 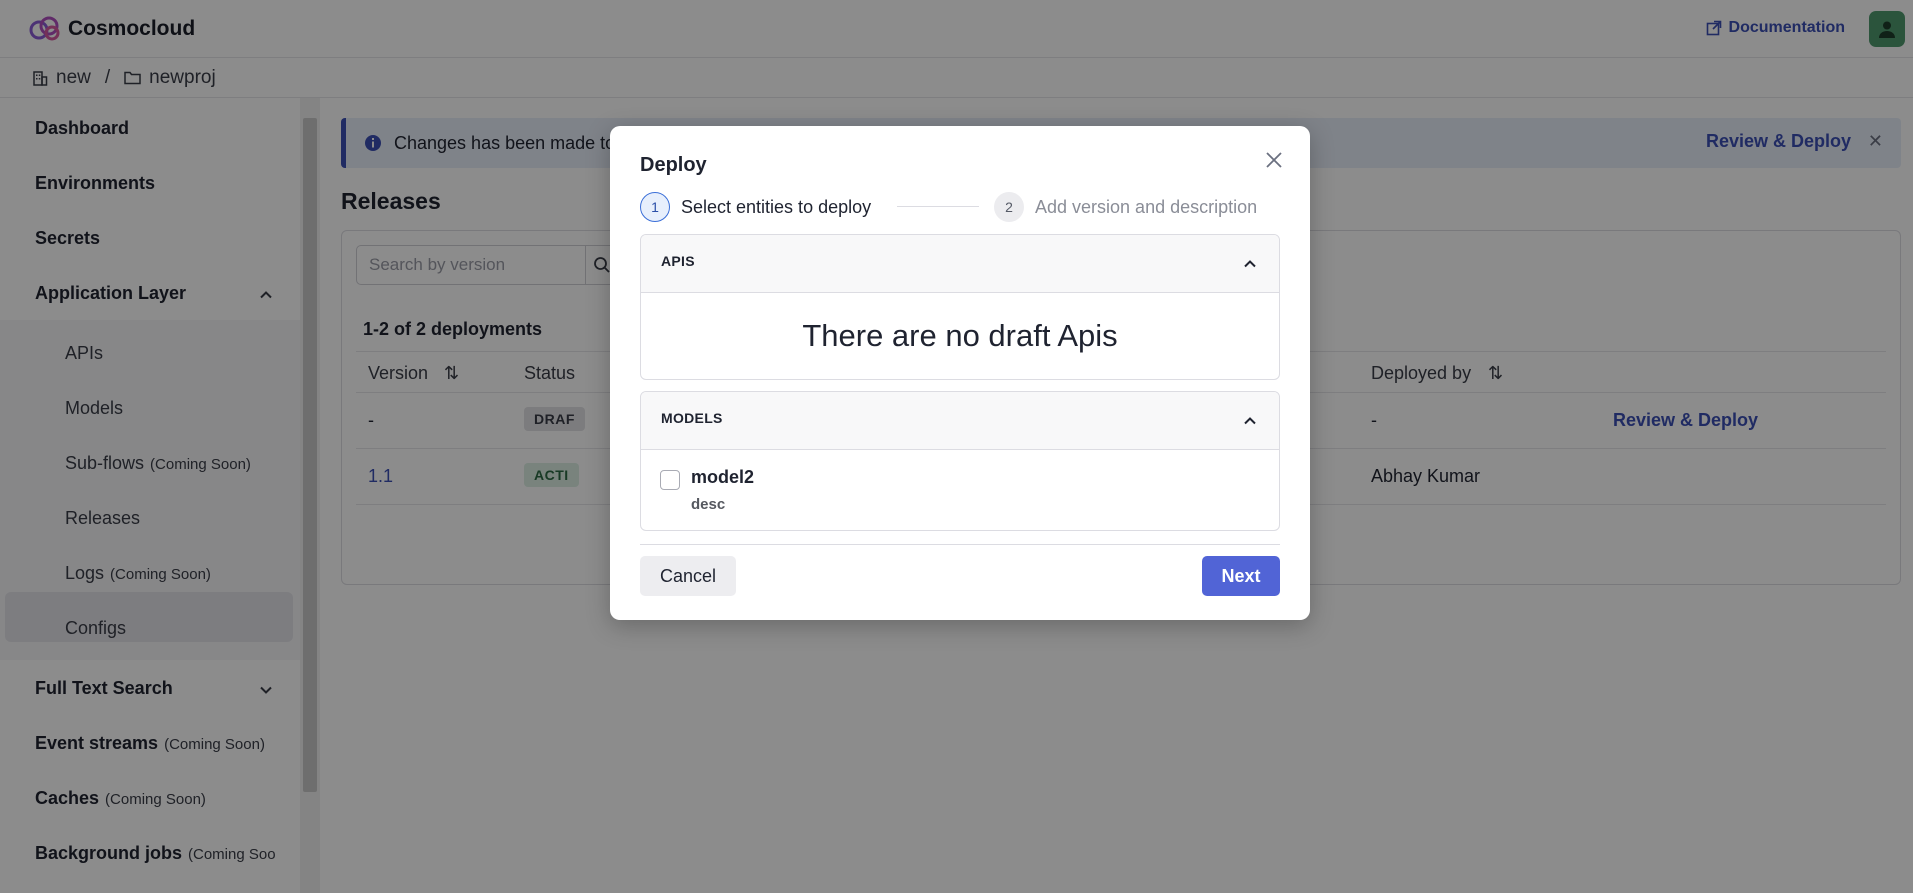 What do you see at coordinates (708, 504) in the screenshot?
I see `model-description: desc` at bounding box center [708, 504].